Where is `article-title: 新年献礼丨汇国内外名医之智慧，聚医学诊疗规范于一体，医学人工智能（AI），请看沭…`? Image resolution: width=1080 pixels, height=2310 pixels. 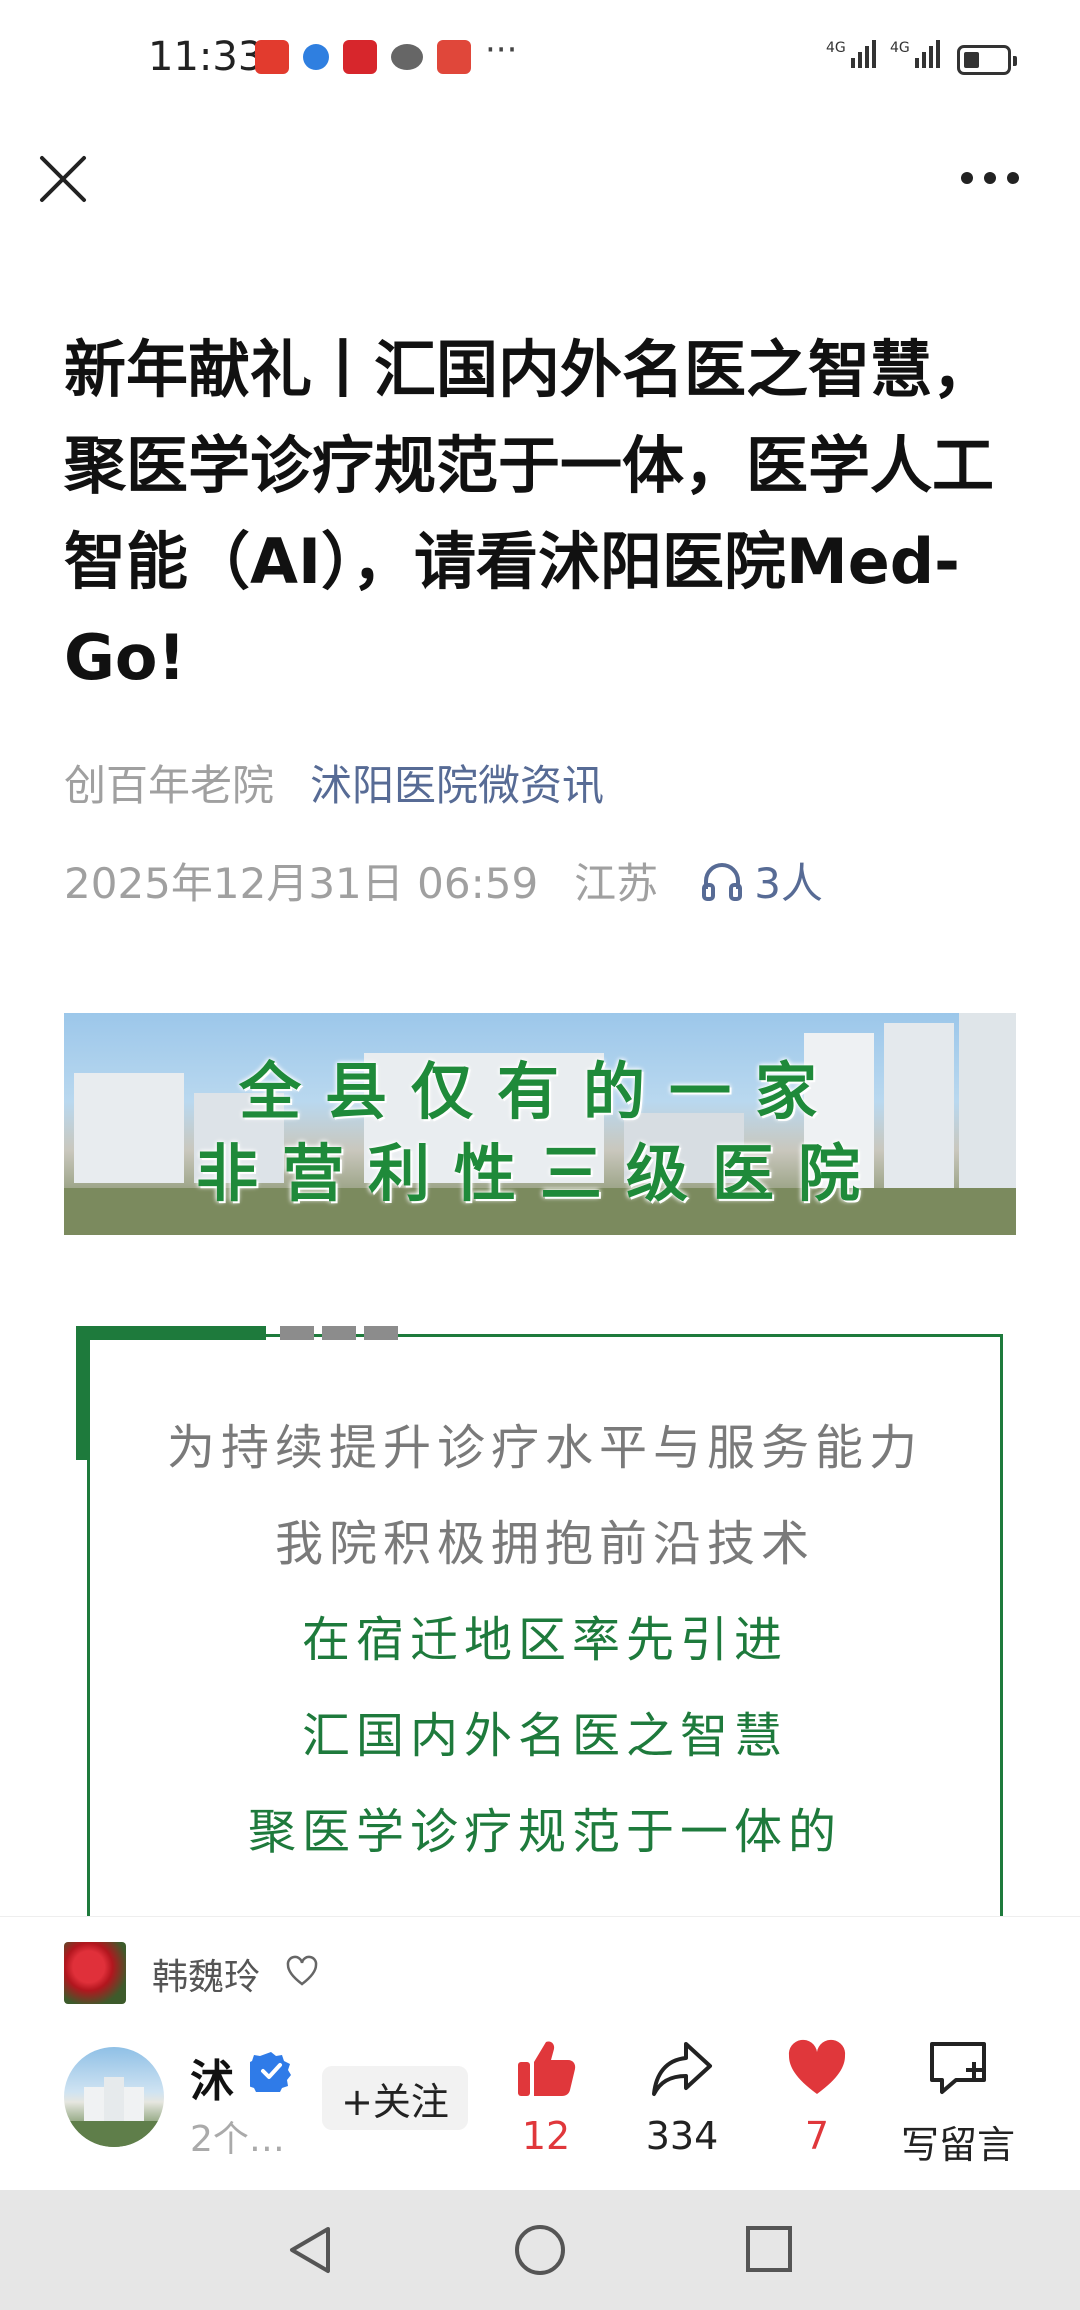
article-title: 新年献礼丨汇国内外名医之智慧，聚医学诊疗规范于一体，医学人工智能（AI），请看沭… is located at coordinates (529, 513).